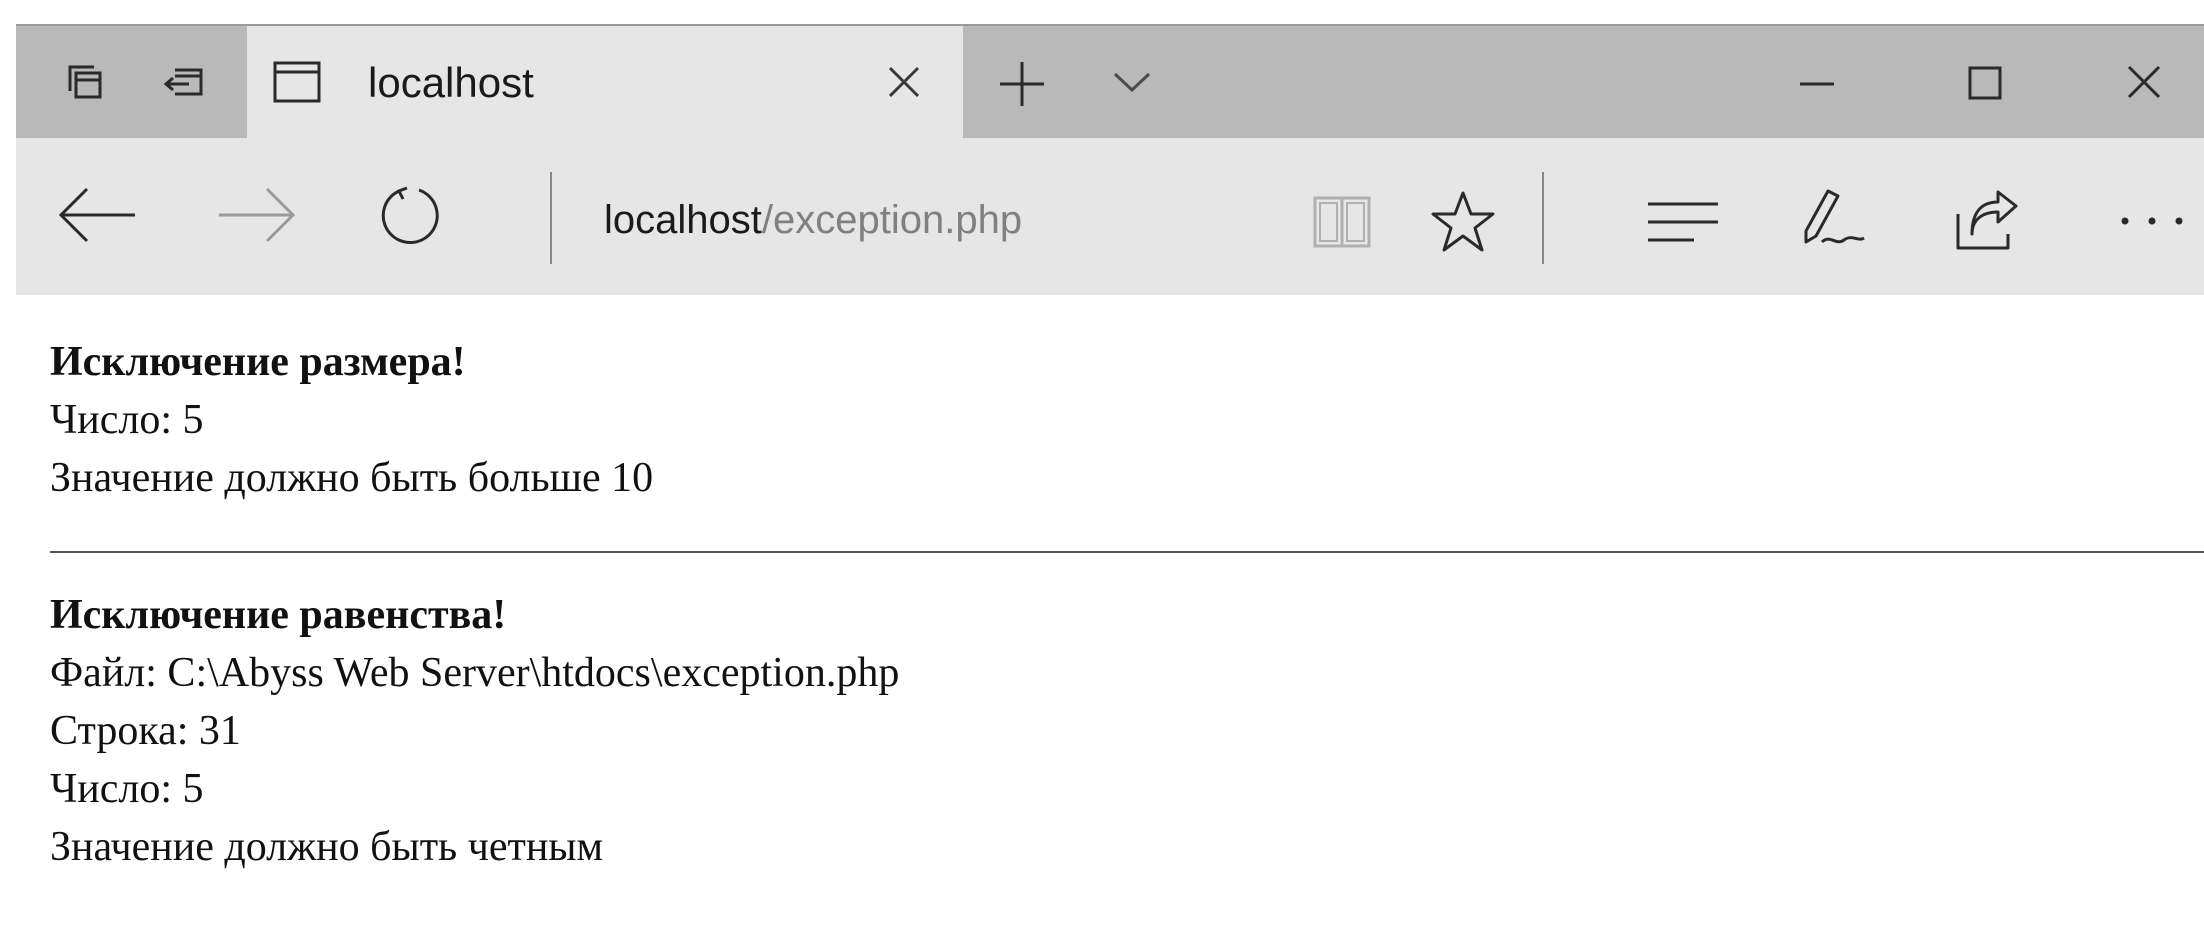 The width and height of the screenshot is (2204, 936). Describe the element at coordinates (258, 362) in the screenshot. I see `block1-heading: Исключение размера!` at that location.